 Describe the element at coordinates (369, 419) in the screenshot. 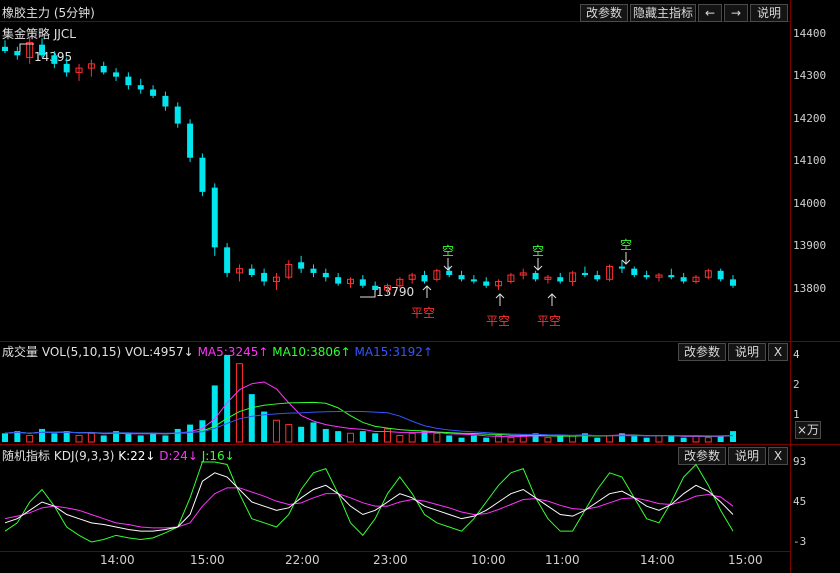

I see `ma10-line` at that location.